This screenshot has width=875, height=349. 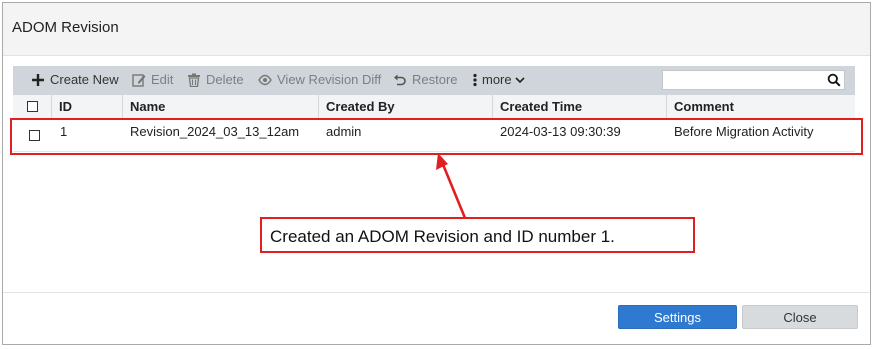 What do you see at coordinates (436, 292) in the screenshot?
I see `footer-divider` at bounding box center [436, 292].